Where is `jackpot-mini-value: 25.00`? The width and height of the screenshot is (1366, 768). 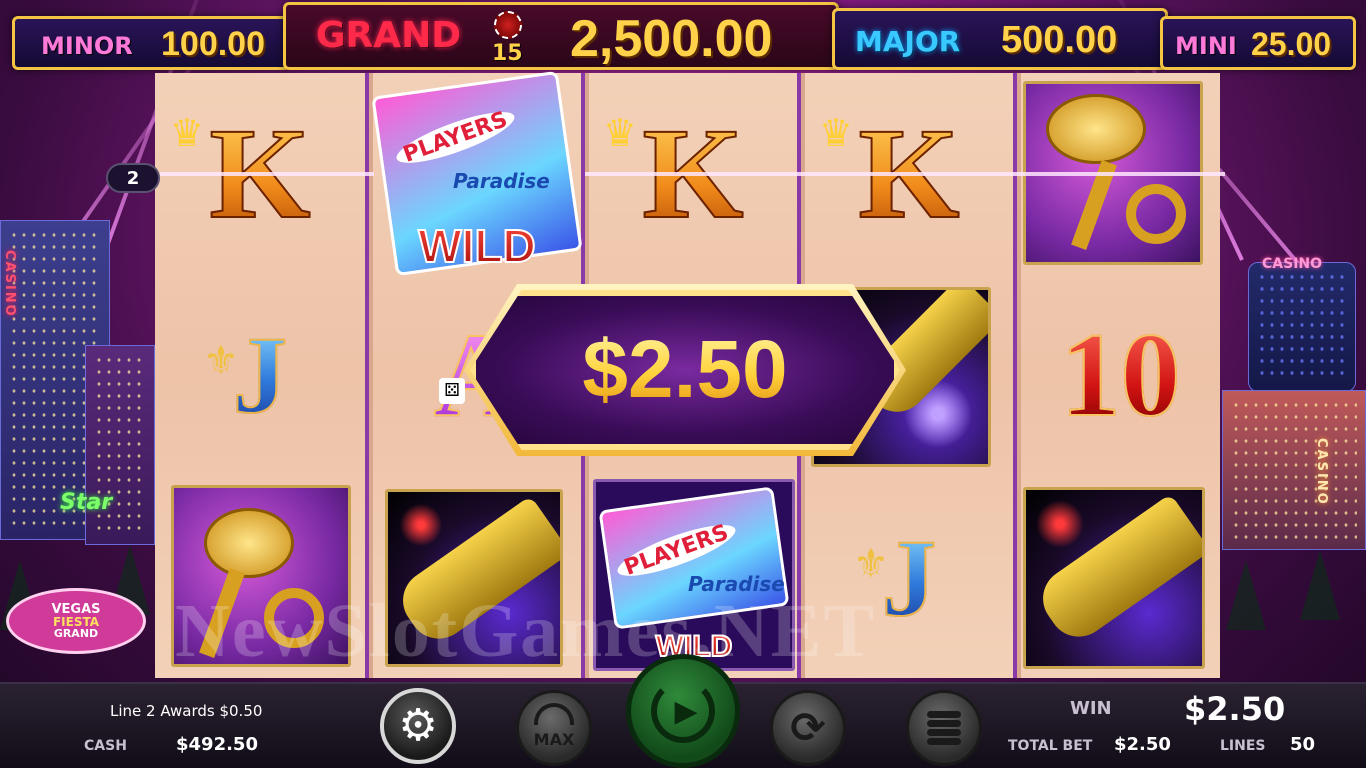 jackpot-mini-value: 25.00 is located at coordinates (1291, 44).